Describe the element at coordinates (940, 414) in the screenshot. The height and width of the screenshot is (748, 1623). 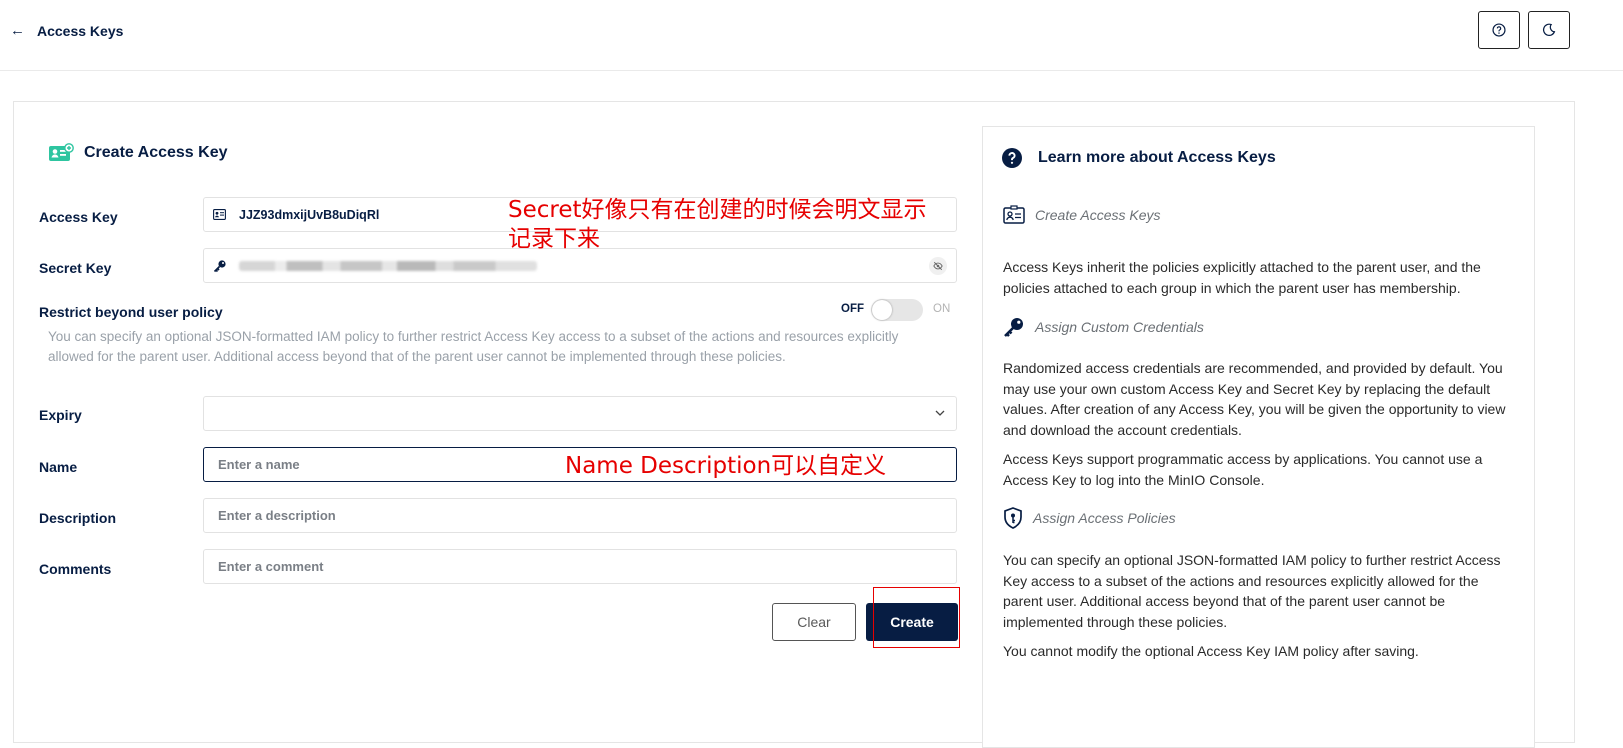
I see `chevron-down-icon` at that location.